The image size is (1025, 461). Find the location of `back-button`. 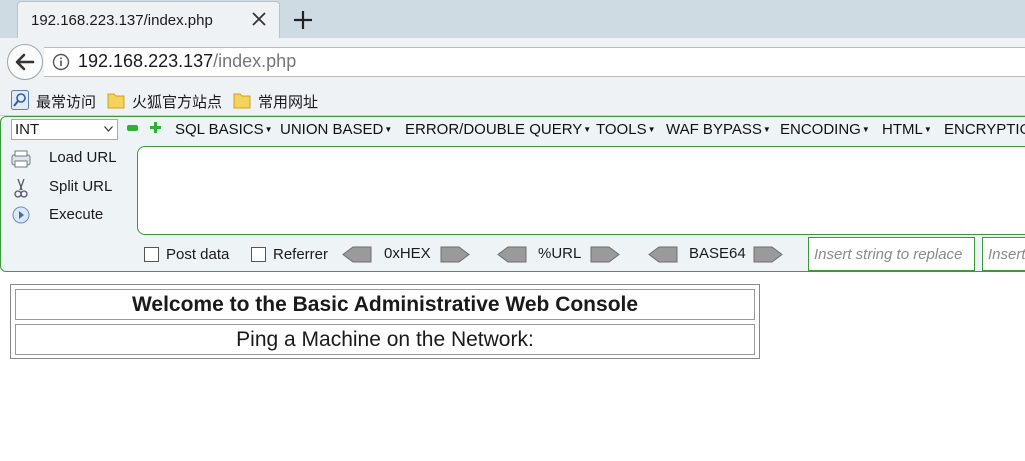

back-button is located at coordinates (25, 62).